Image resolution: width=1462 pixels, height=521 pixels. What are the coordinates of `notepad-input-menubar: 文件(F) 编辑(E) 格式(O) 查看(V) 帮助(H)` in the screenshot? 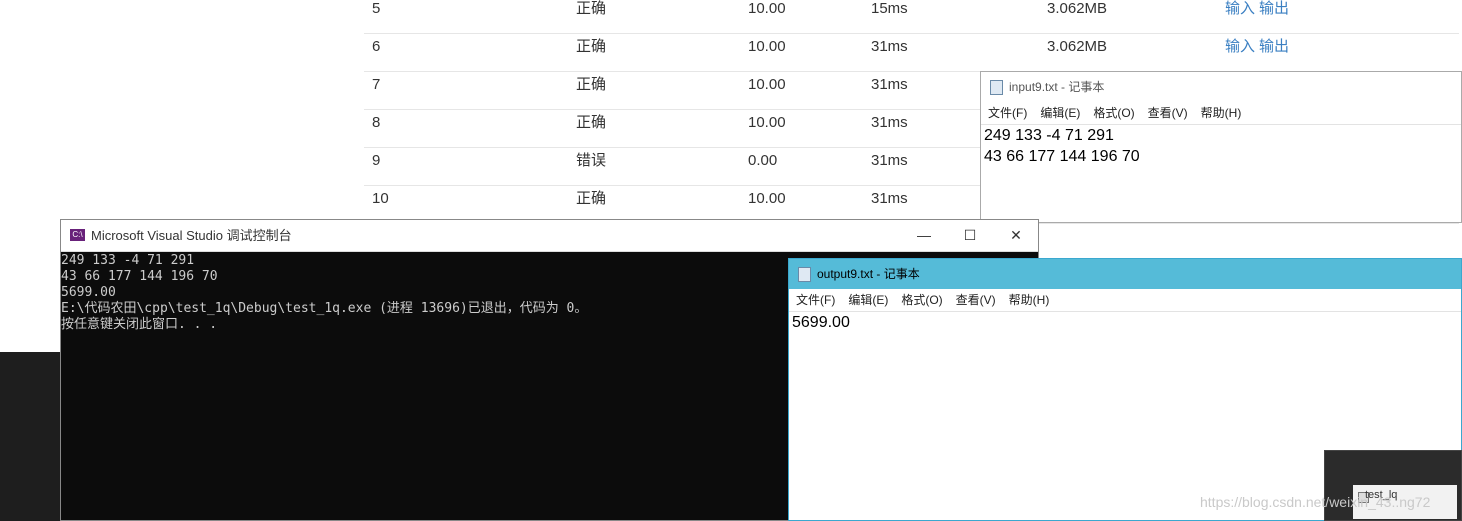 It's located at (1221, 113).